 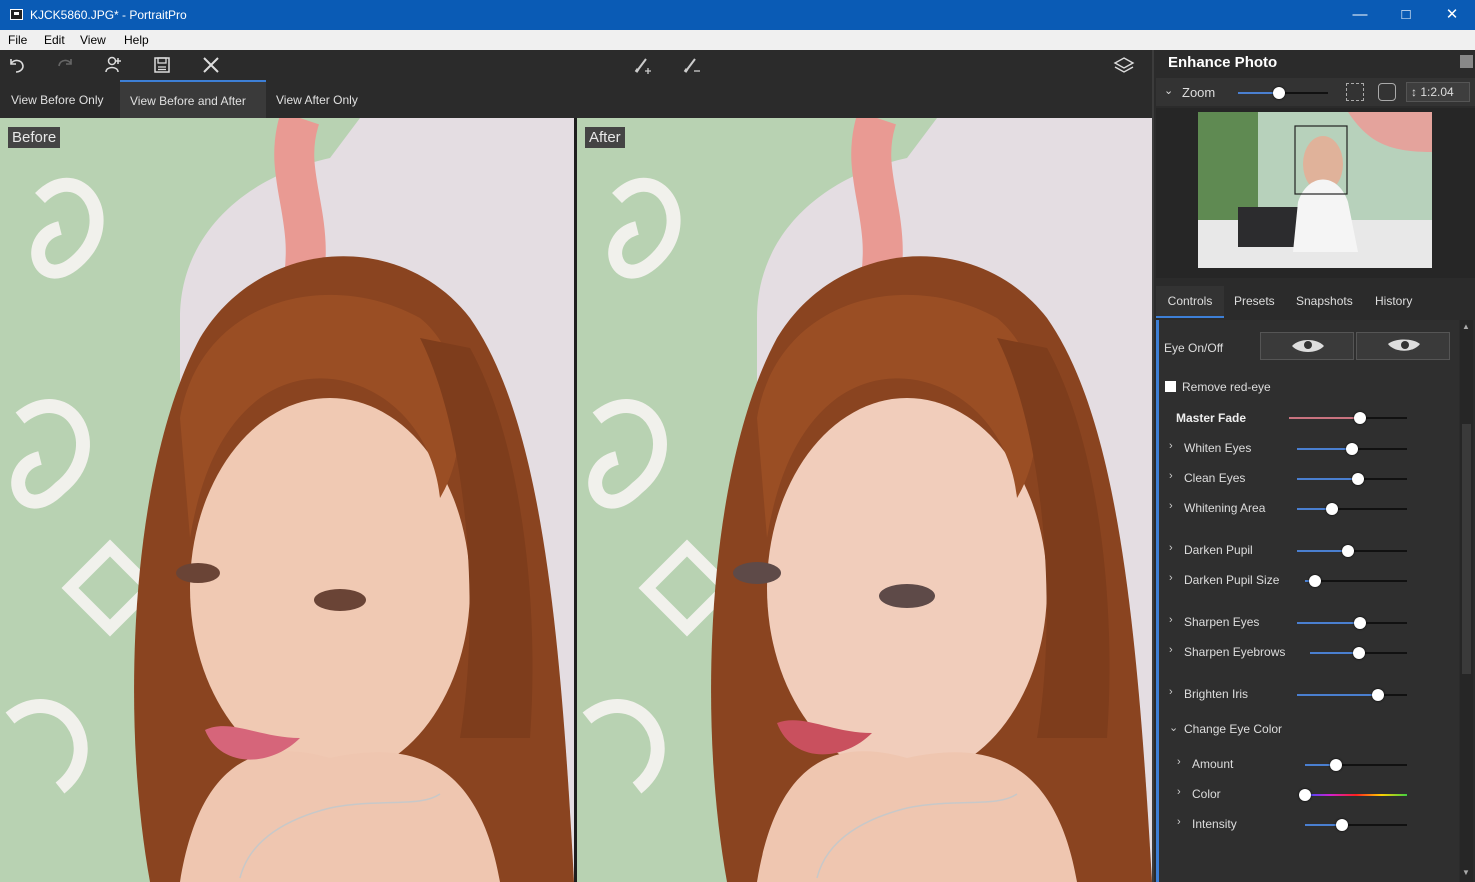 What do you see at coordinates (1356, 581) in the screenshot?
I see `slider-darken-pupil-size` at bounding box center [1356, 581].